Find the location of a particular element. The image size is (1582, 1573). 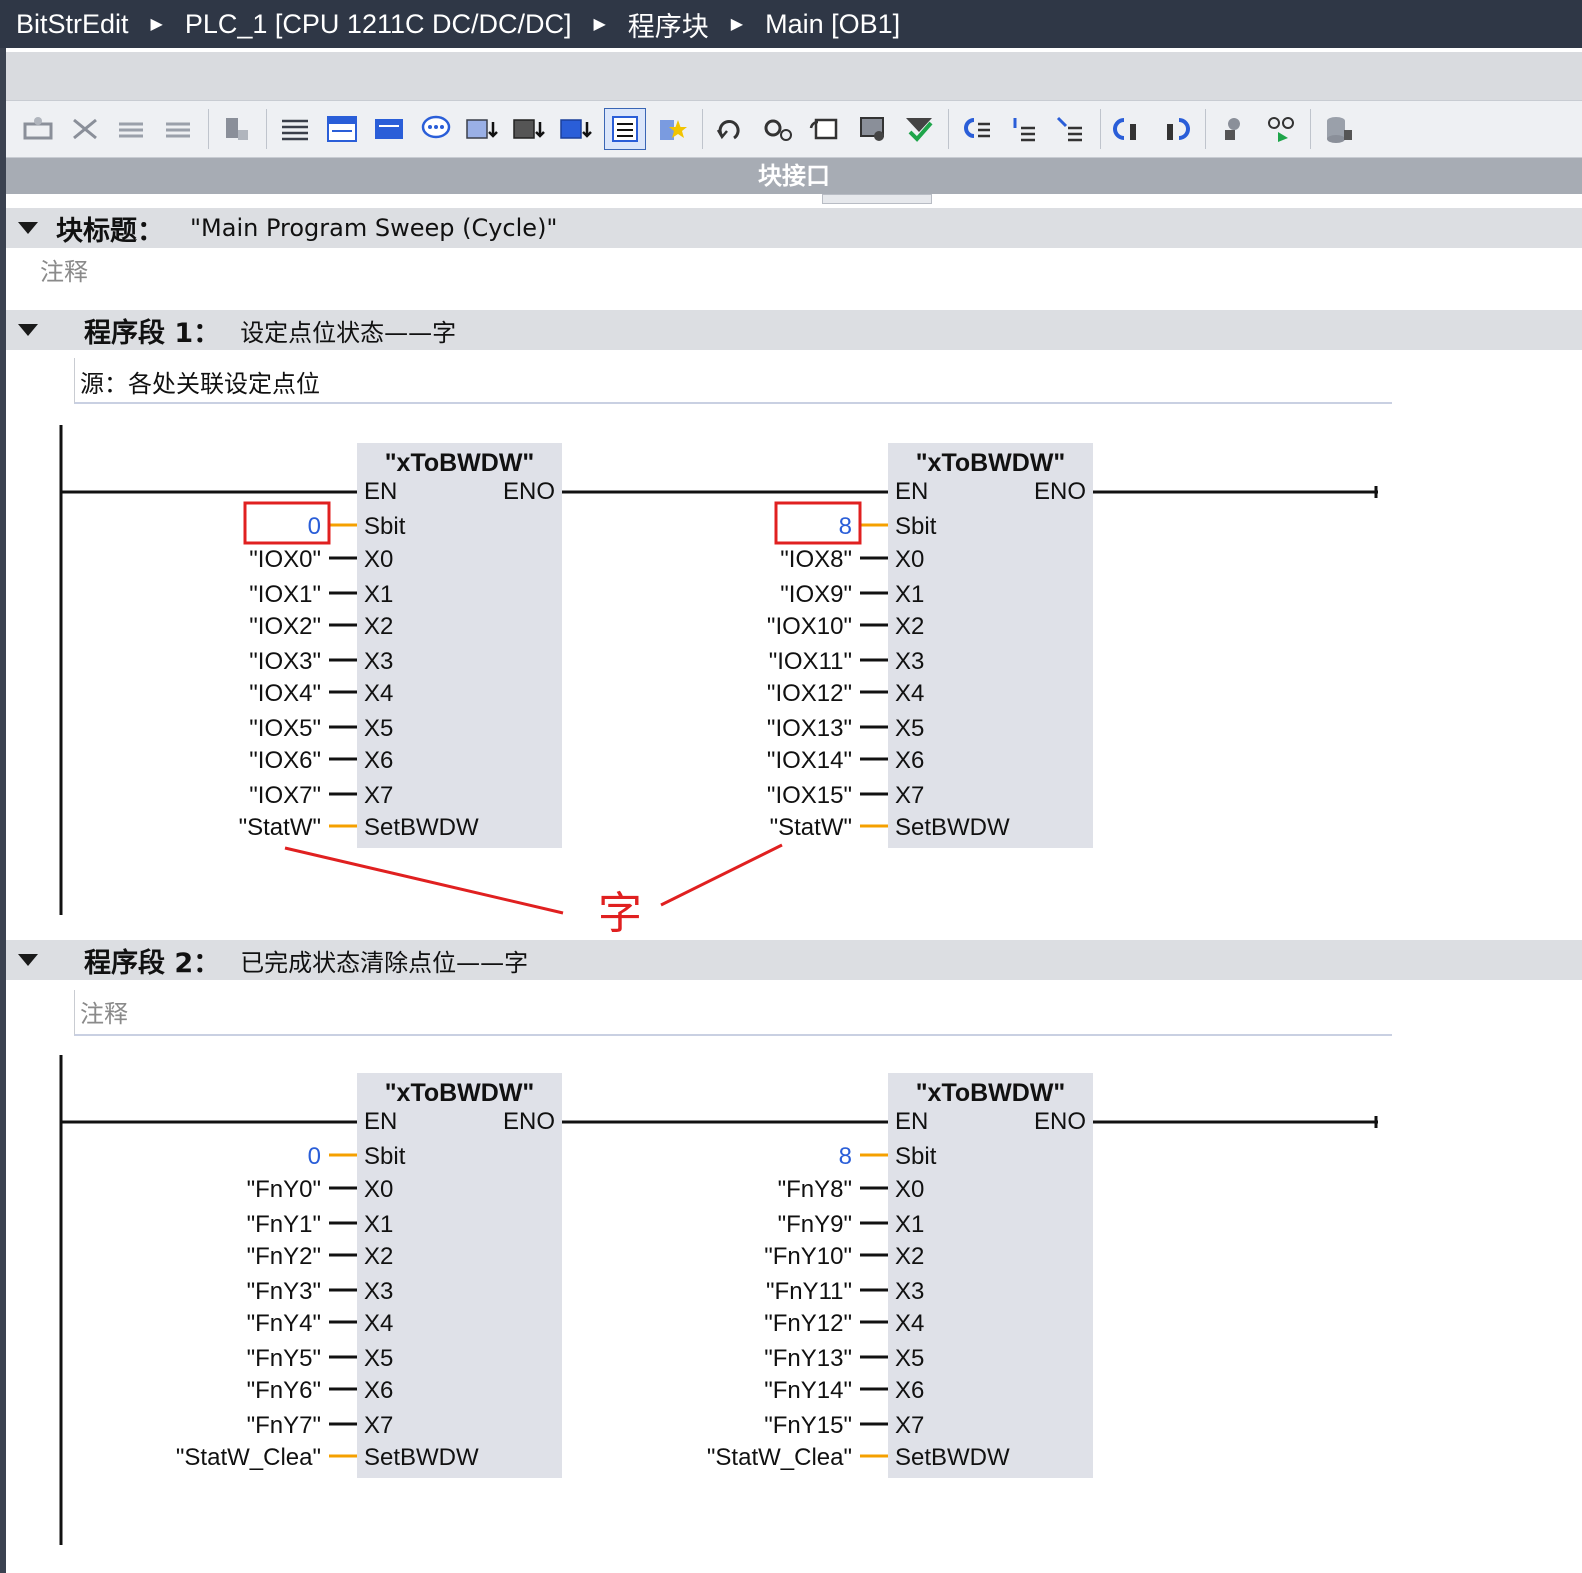

operand: "FnY5" is located at coordinates (284, 1358).